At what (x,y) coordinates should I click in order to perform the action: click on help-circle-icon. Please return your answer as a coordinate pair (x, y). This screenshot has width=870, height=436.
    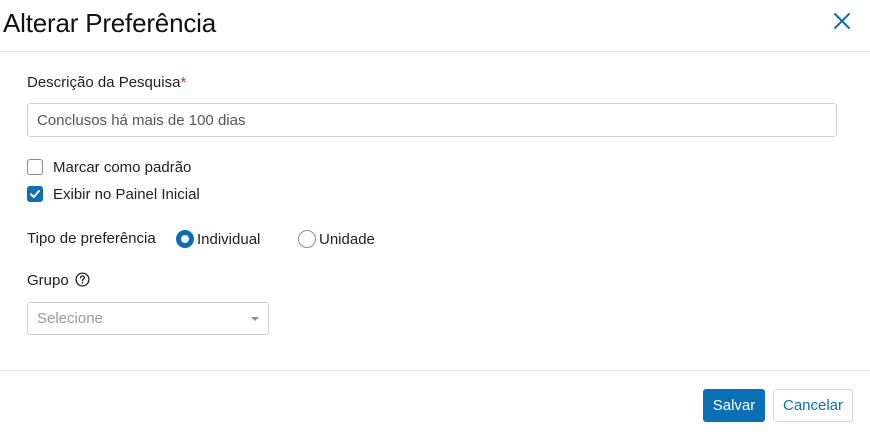
    Looking at the image, I should click on (82, 279).